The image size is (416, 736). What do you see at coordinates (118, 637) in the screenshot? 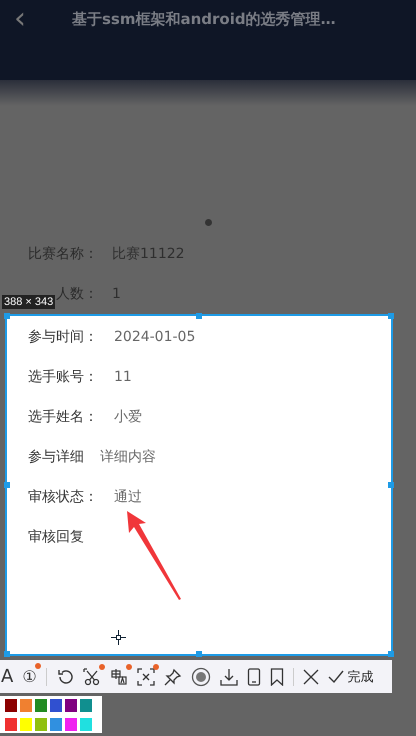
I see `crosshair-cursor-icon` at bounding box center [118, 637].